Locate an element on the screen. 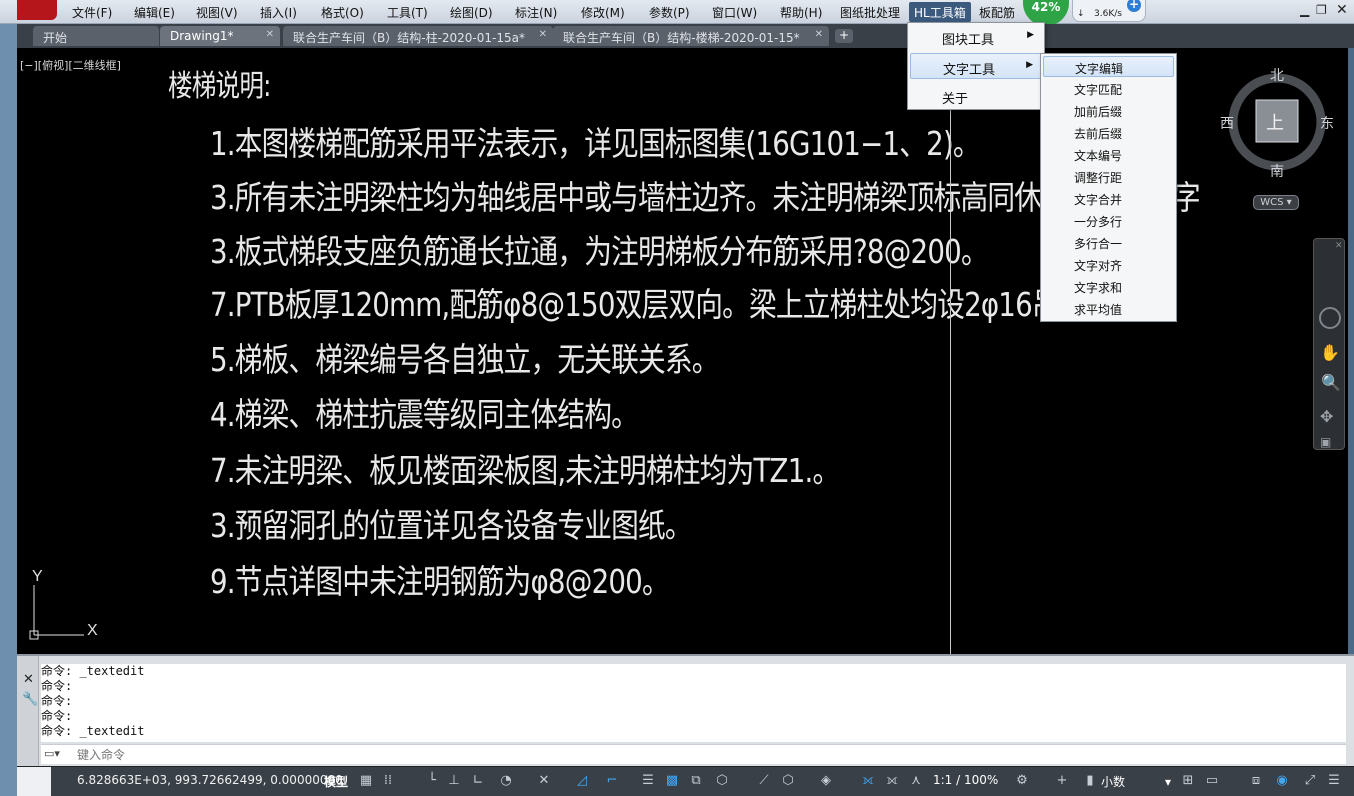 This screenshot has width=1354, height=796. tab-column-drawing: 联合生产车间（B）结构-柱-2020-01-15a* ✕ is located at coordinates (418, 36).